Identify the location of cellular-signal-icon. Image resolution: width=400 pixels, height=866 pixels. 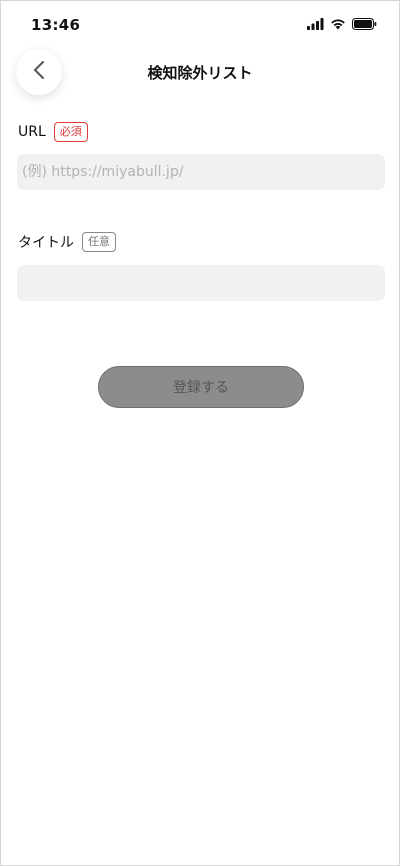
(315, 24).